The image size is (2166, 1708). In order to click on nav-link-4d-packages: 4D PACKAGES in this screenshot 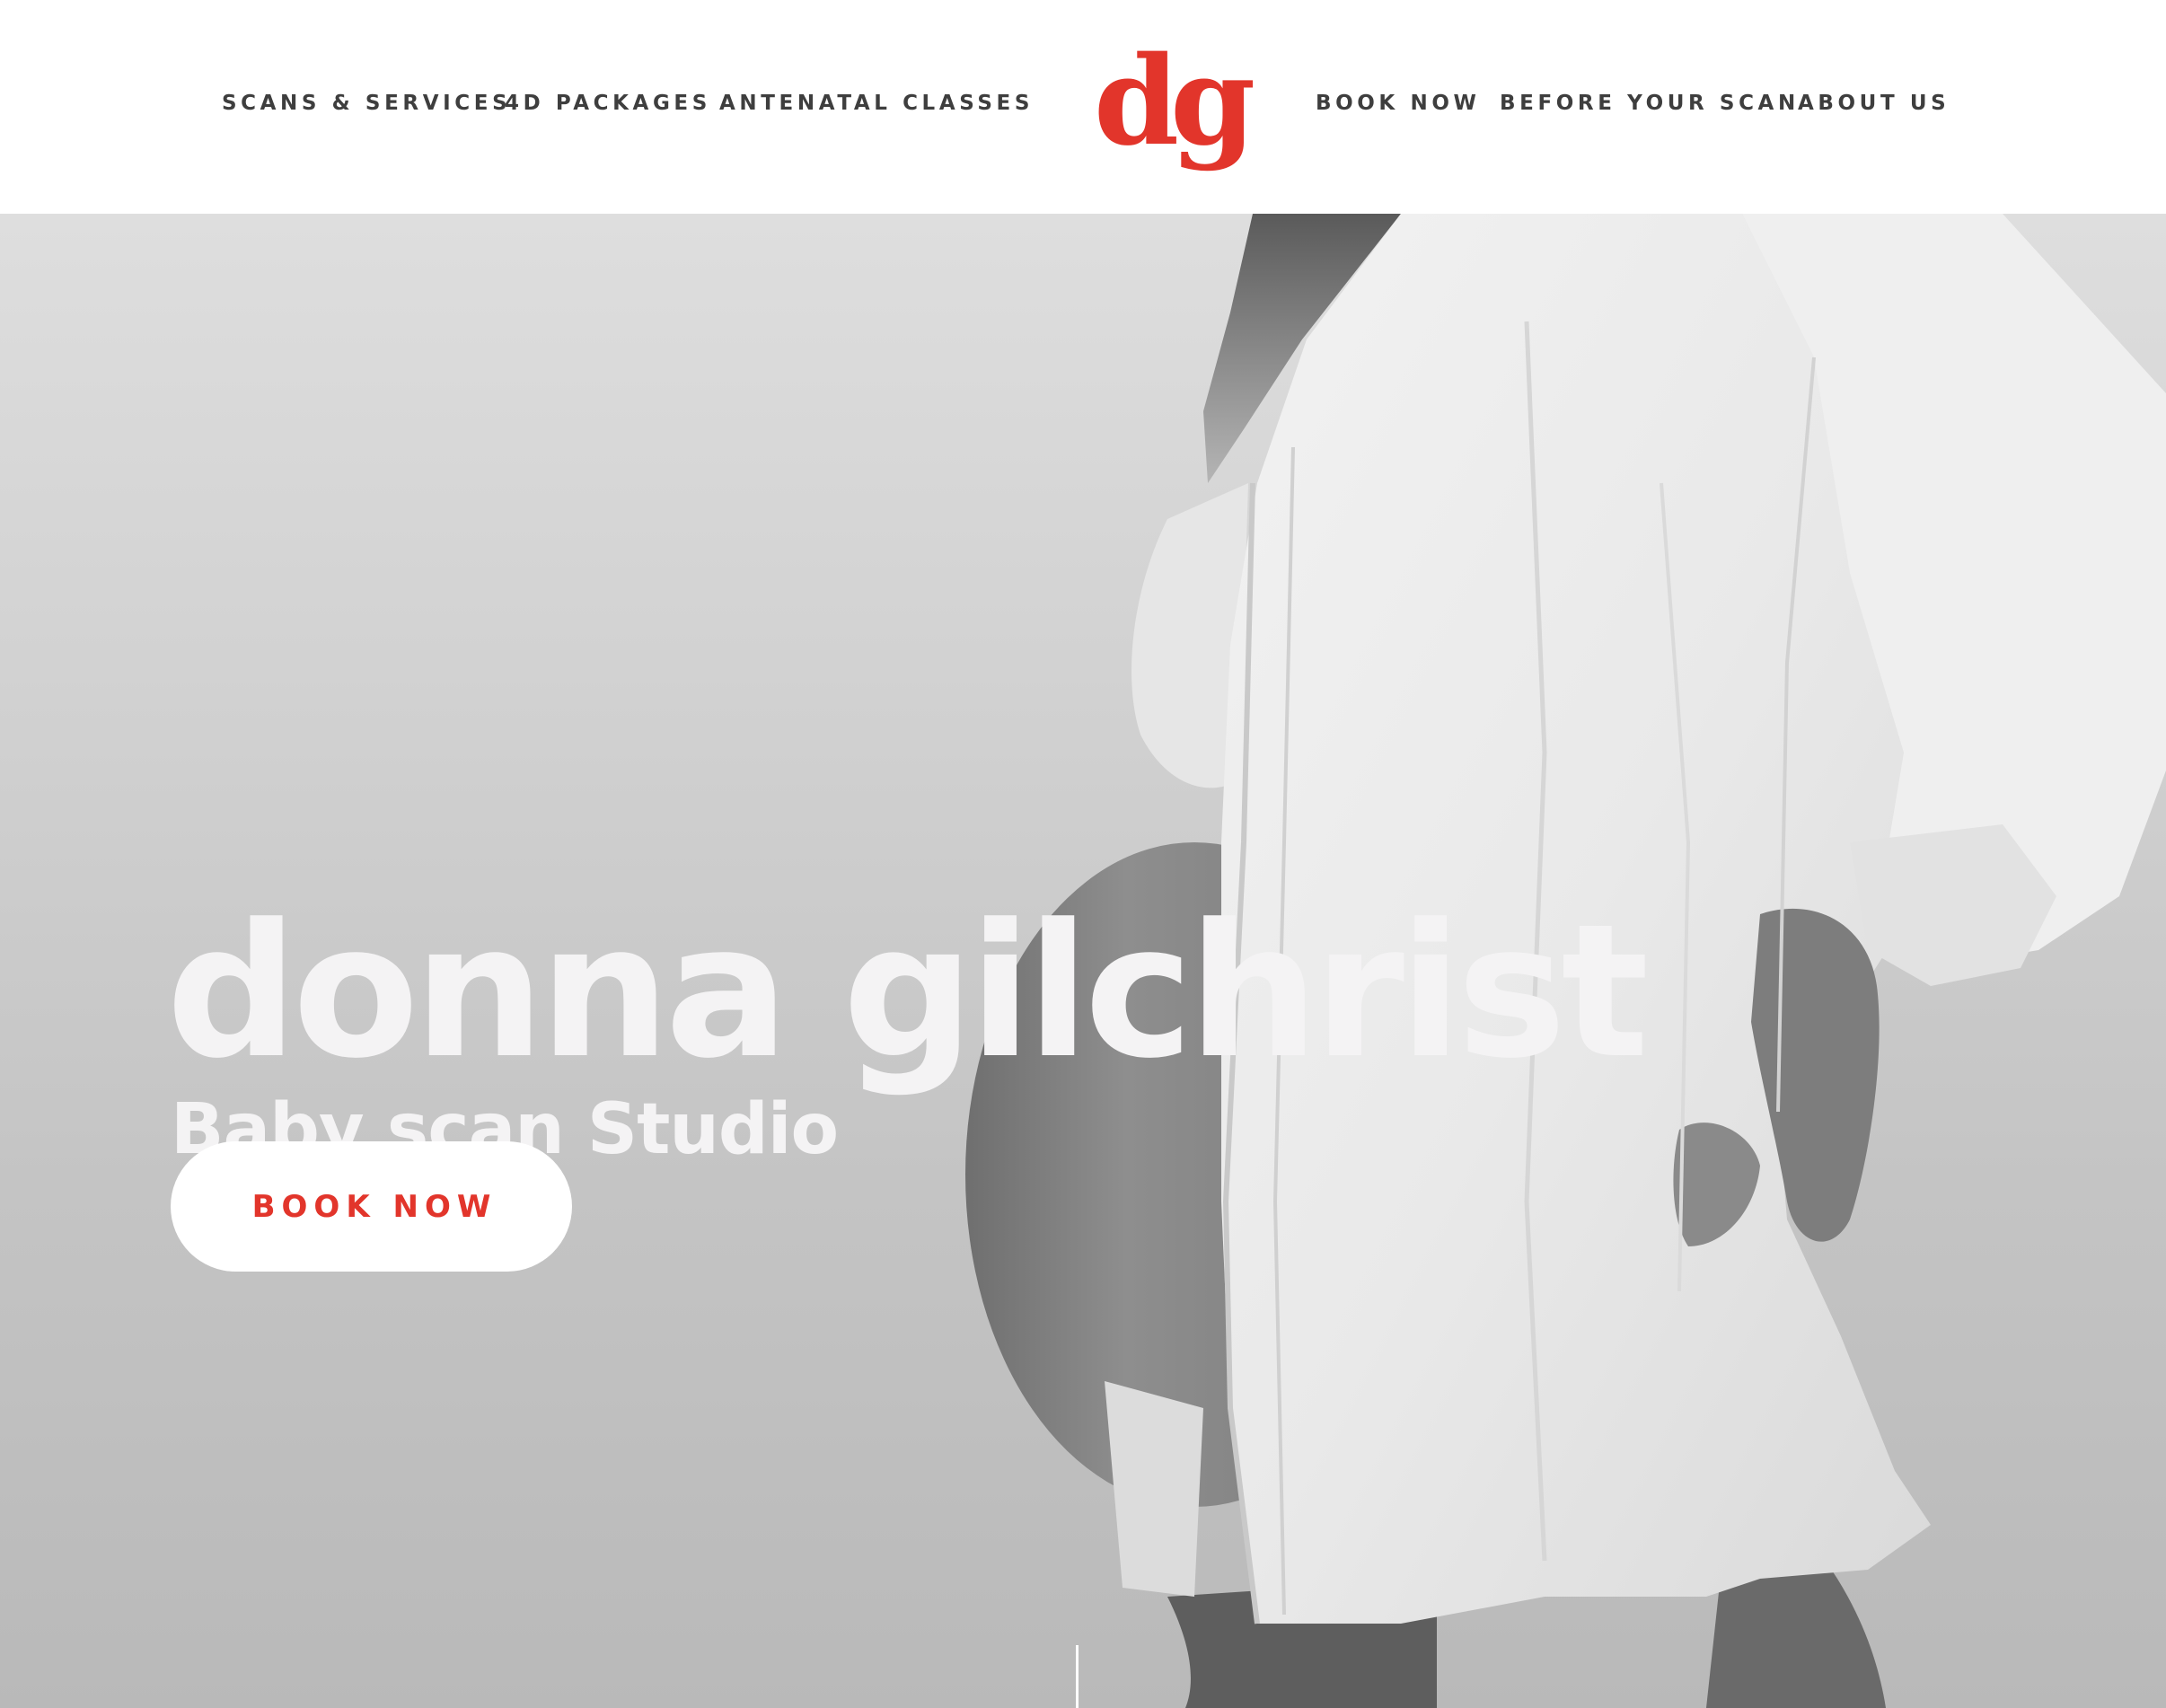, I will do `click(608, 103)`.